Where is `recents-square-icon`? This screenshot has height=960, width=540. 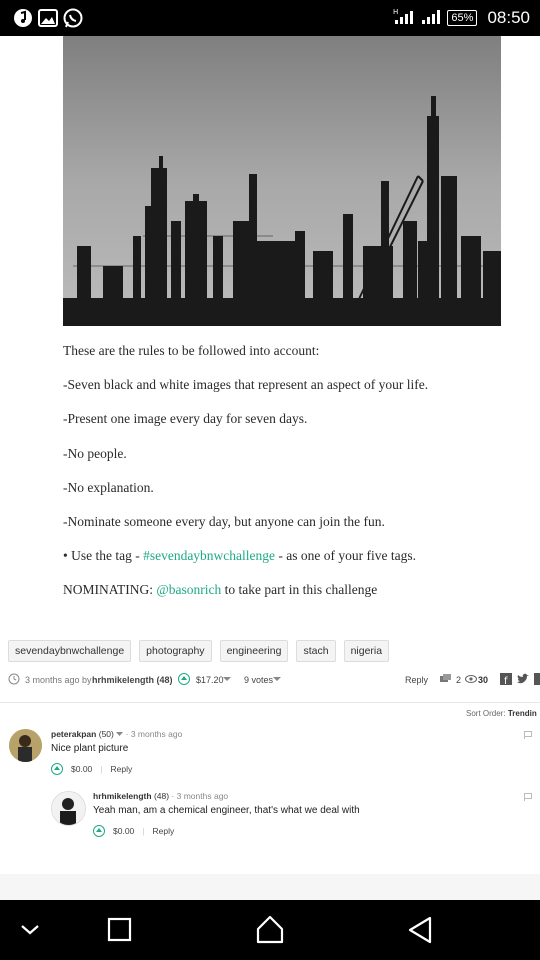 recents-square-icon is located at coordinates (120, 930).